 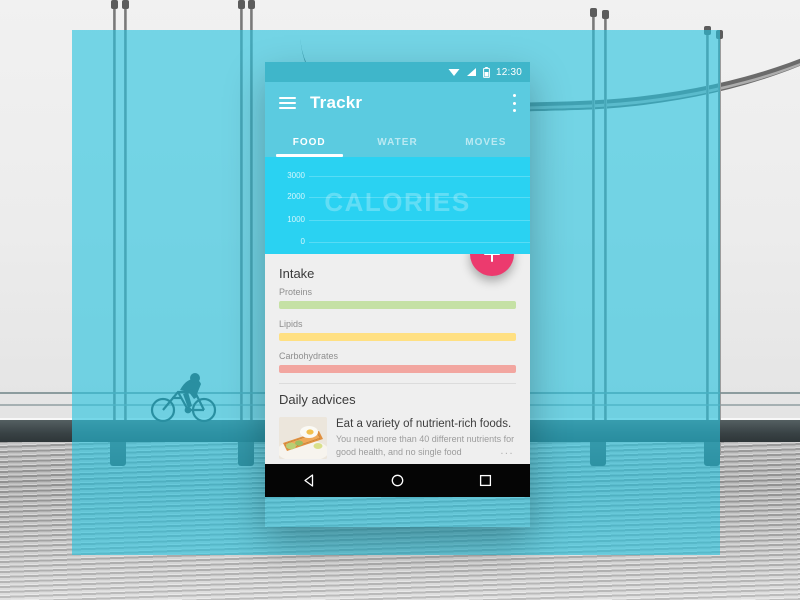 What do you see at coordinates (471, 72) in the screenshot?
I see `signal-icon` at bounding box center [471, 72].